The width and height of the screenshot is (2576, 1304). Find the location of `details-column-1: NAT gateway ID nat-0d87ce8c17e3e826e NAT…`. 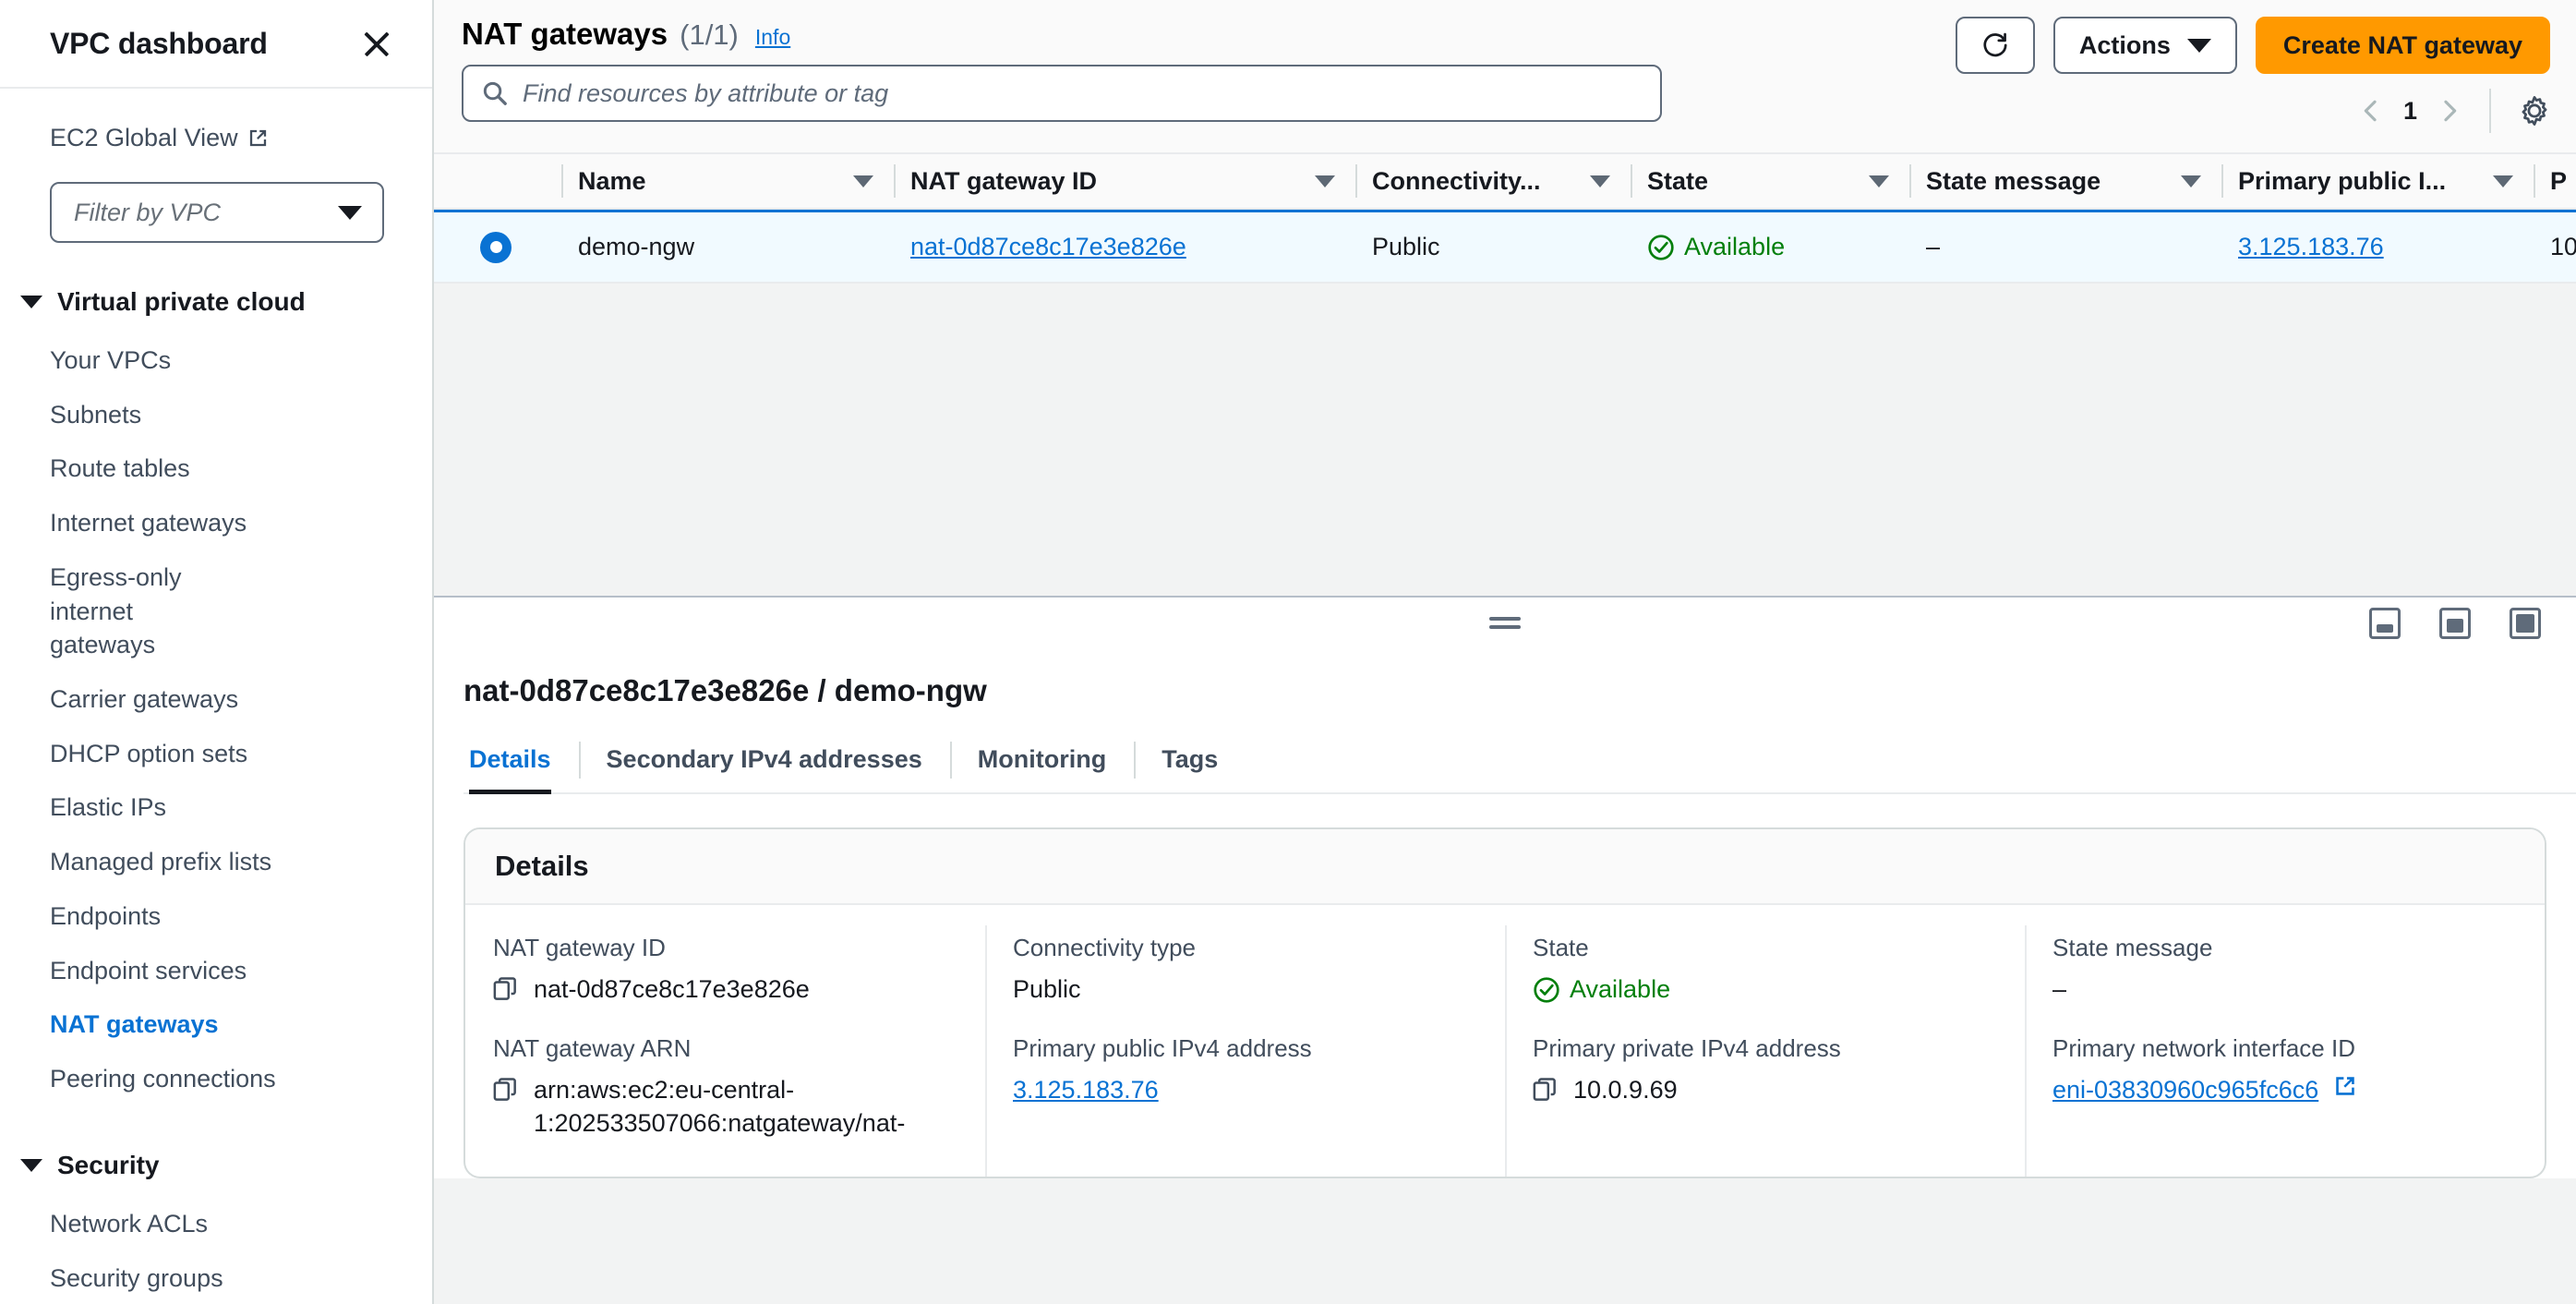

details-column-1: NAT gateway ID nat-0d87ce8c17e3e826e NAT… is located at coordinates (725, 1041).